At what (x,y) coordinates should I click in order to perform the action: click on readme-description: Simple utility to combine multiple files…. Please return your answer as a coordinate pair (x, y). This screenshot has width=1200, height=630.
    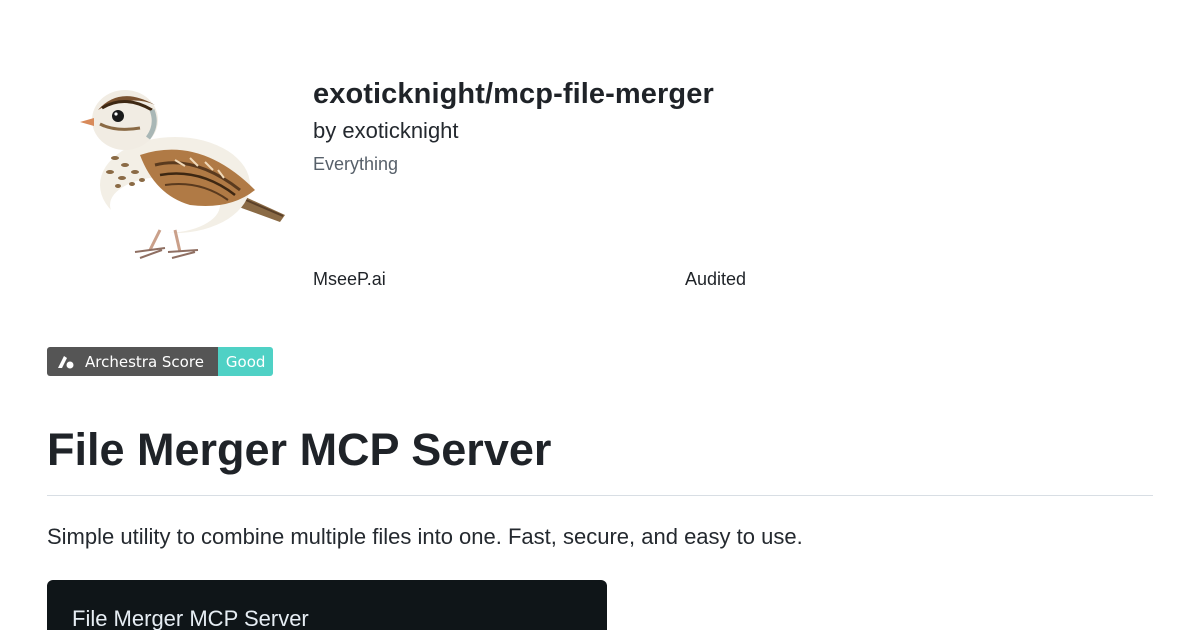
    Looking at the image, I should click on (425, 536).